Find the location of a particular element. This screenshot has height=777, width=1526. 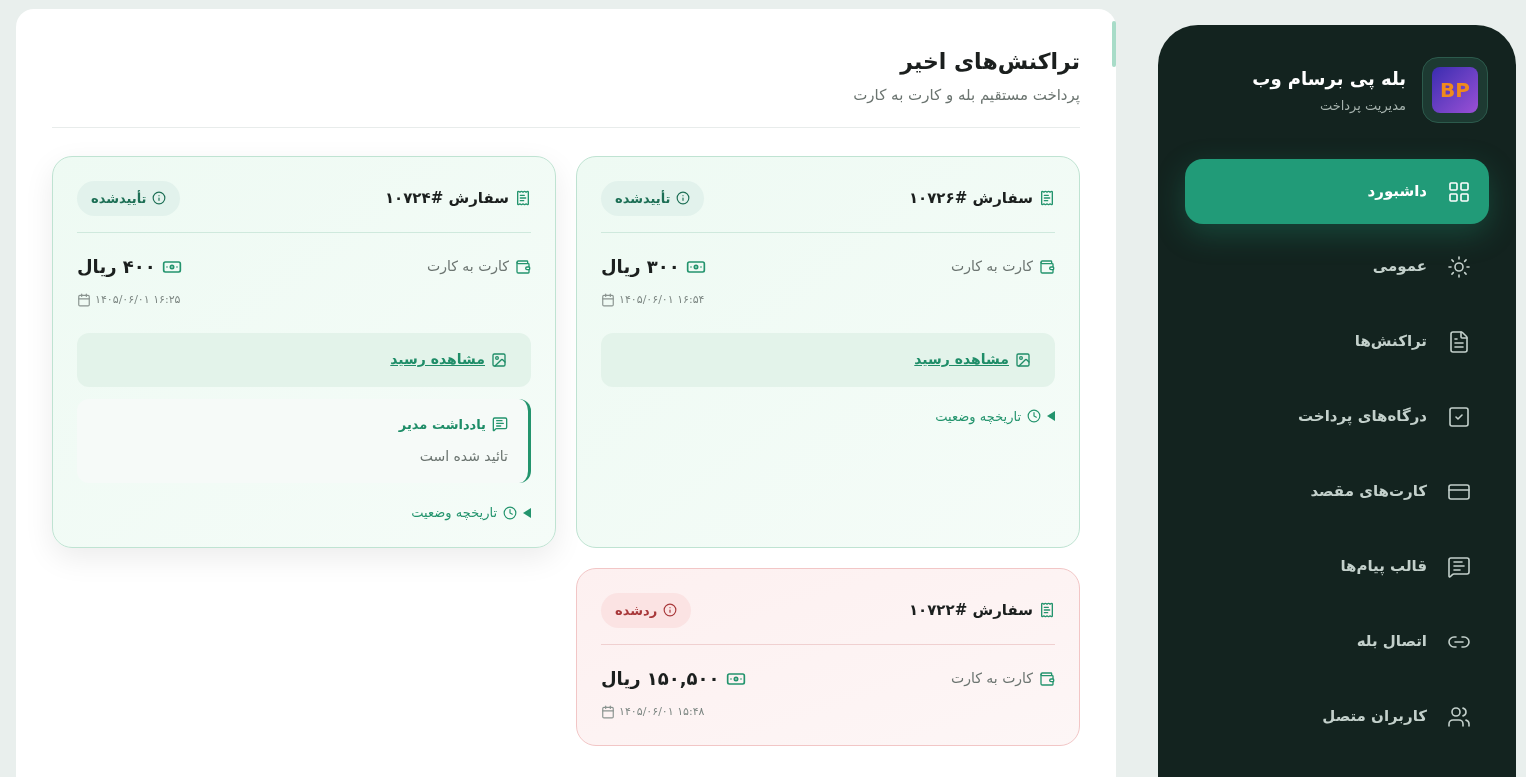

section-subtitle: پرداخت مستقیم بله و کارت به کارت is located at coordinates (966, 95).